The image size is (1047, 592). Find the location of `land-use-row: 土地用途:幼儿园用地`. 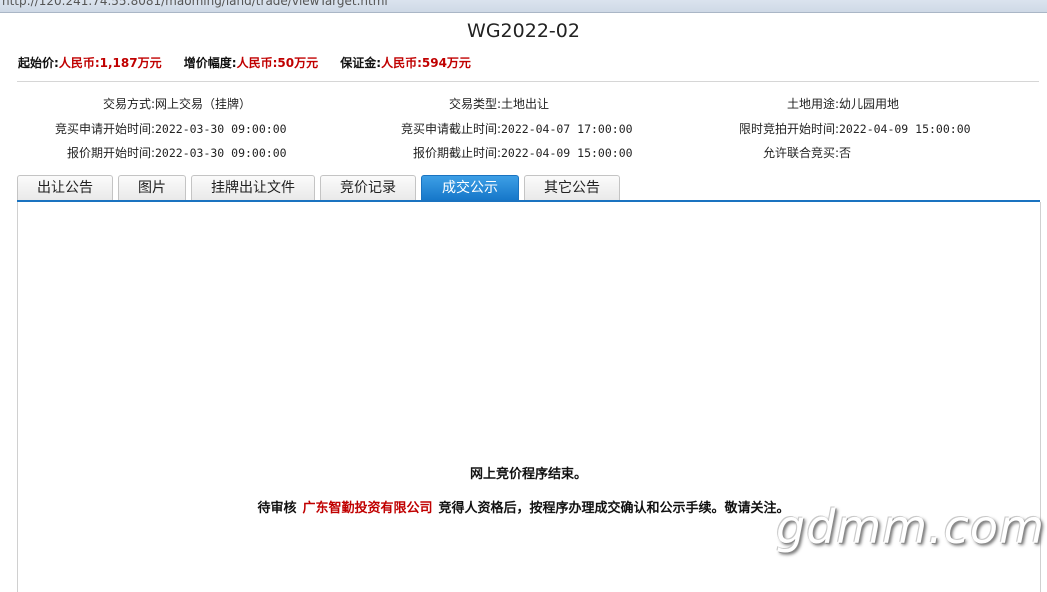

land-use-row: 土地用途:幼儿园用地 is located at coordinates (785, 103).